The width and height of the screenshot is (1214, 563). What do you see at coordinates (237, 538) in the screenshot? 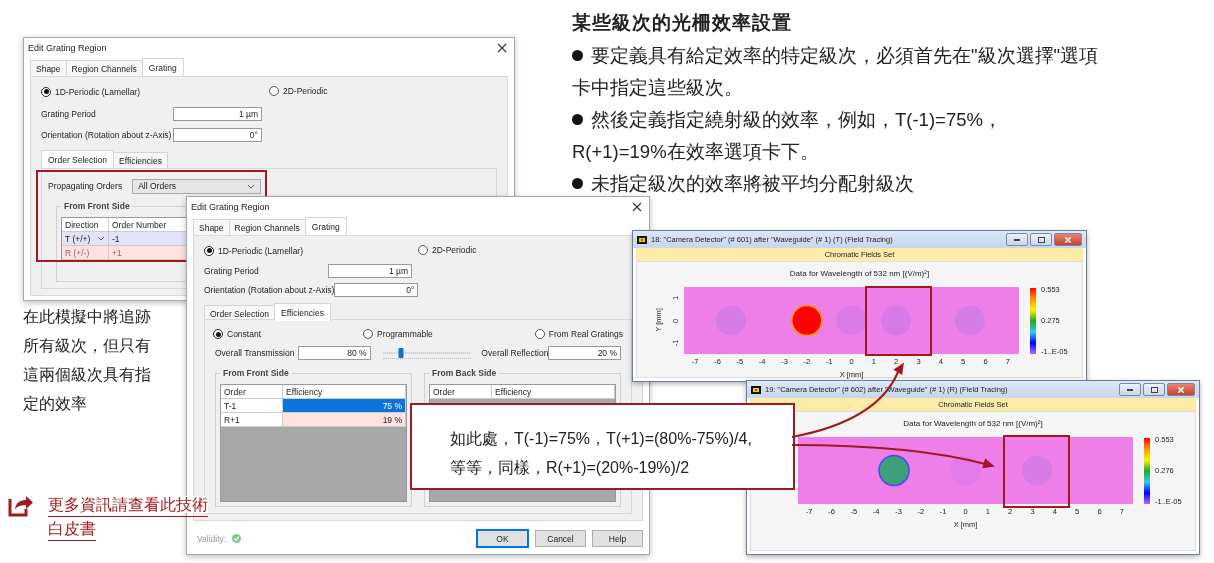
I see `check-icon` at bounding box center [237, 538].